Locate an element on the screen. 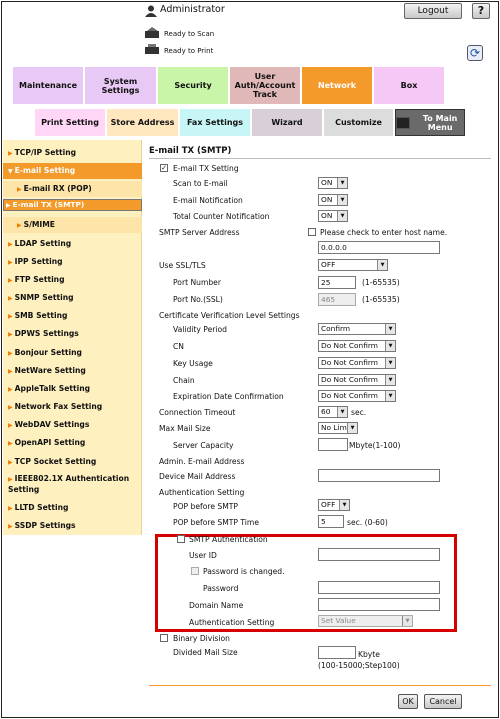 This screenshot has height=719, width=500. sidebar-item-label: E-mail TX (SMTP) is located at coordinates (48, 204).